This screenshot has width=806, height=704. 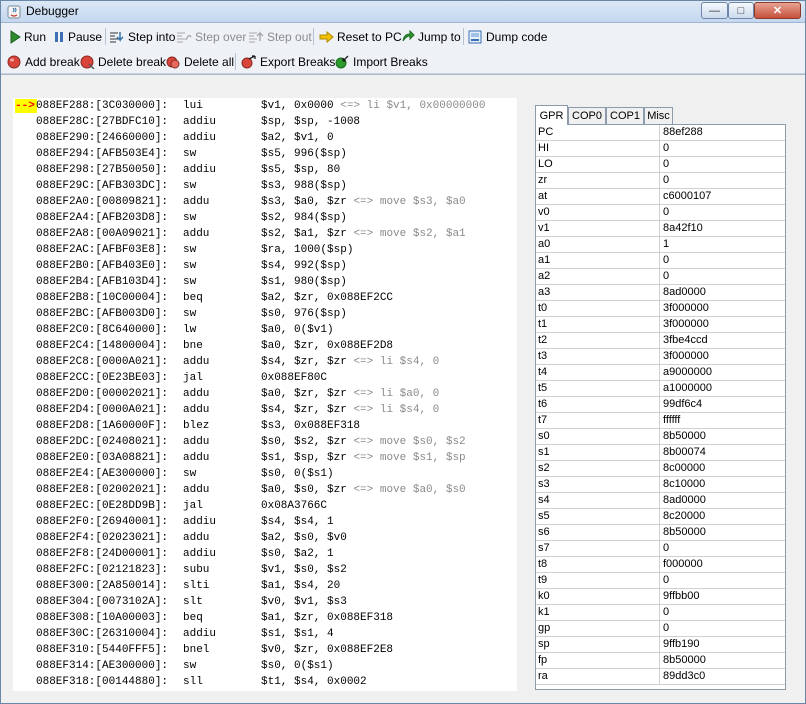 What do you see at coordinates (211, 36) in the screenshot?
I see `step-over-button: Step over` at bounding box center [211, 36].